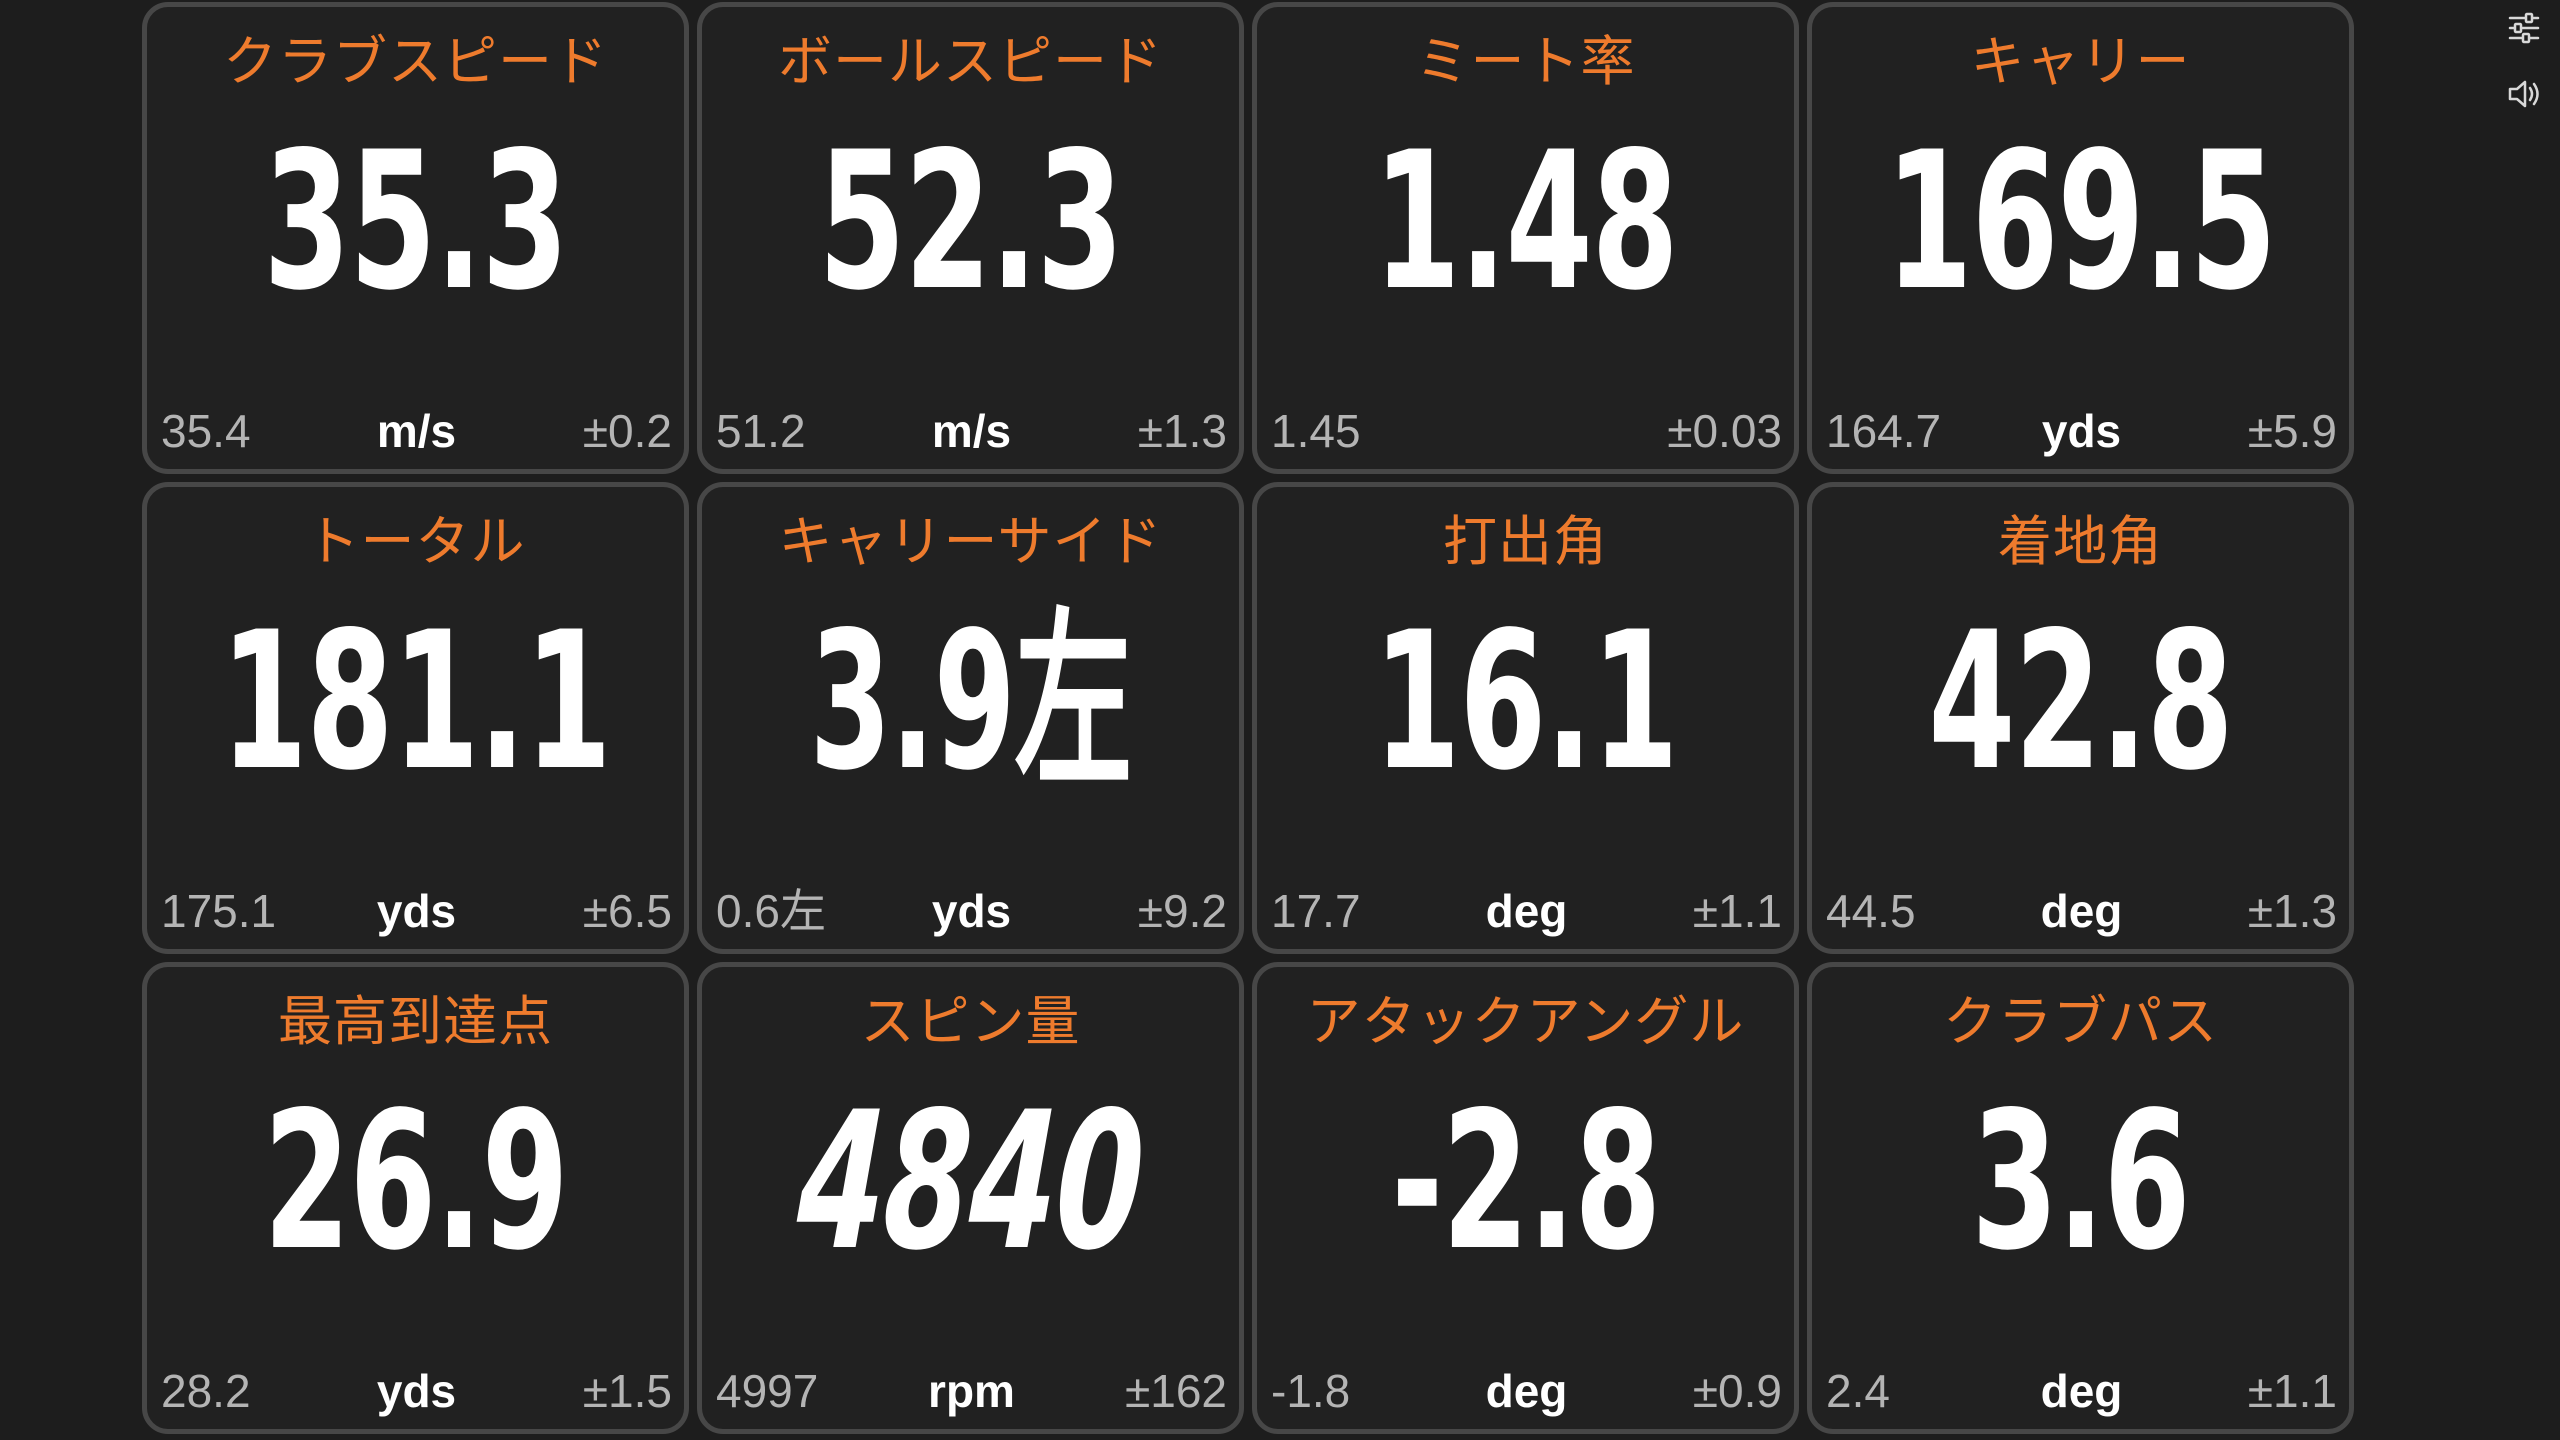  I want to click on metric-footer: 2.4 deg ±1.1, so click(2081, 1391).